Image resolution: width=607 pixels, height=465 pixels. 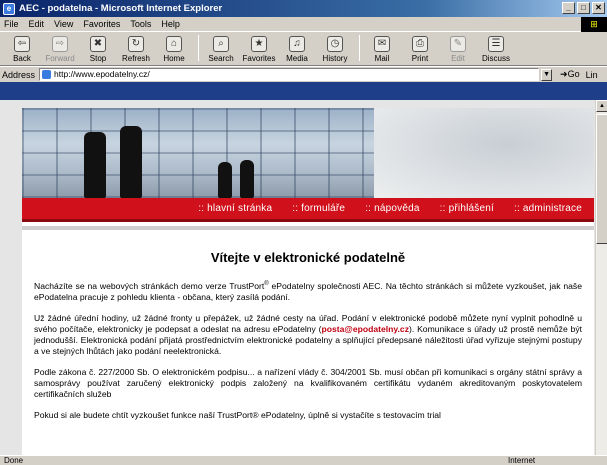 I want to click on favorites-button: ★ Favorites, so click(x=259, y=49).